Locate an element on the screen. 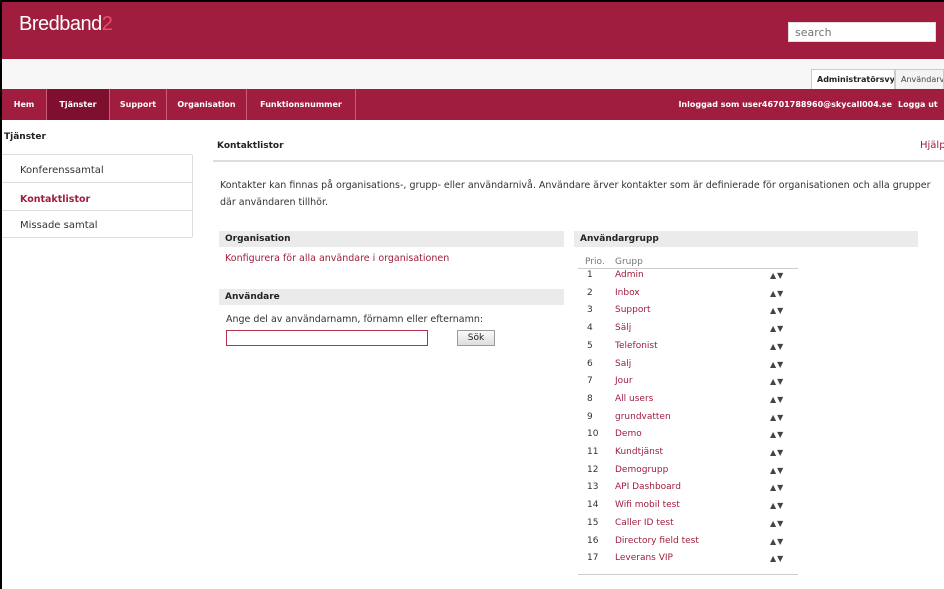  group-name-link: Inbox is located at coordinates (627, 293).